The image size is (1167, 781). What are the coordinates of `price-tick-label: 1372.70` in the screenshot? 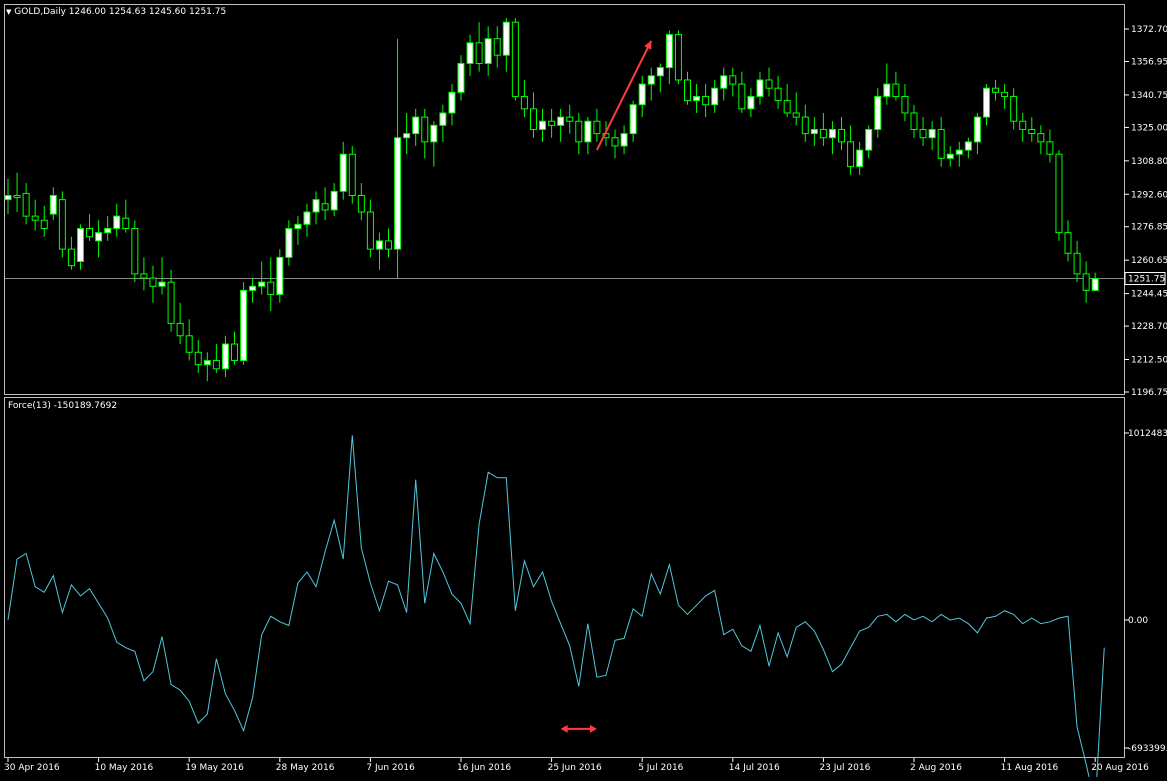 It's located at (1149, 30).